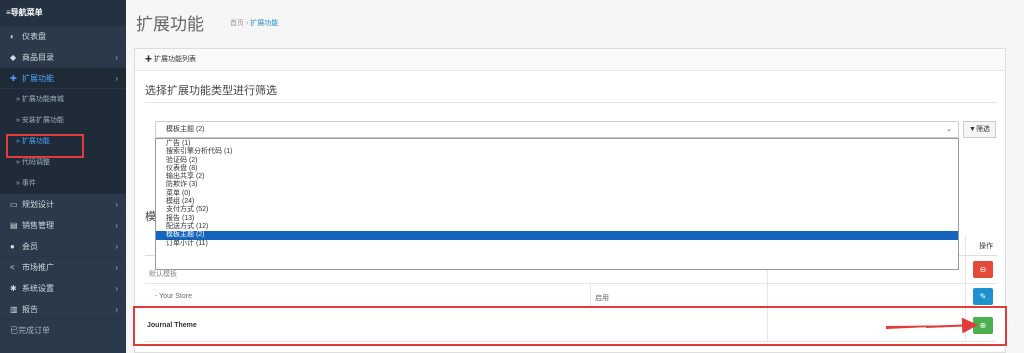 The height and width of the screenshot is (353, 1024). I want to click on sidebar-item-label: 报告, so click(30, 309).